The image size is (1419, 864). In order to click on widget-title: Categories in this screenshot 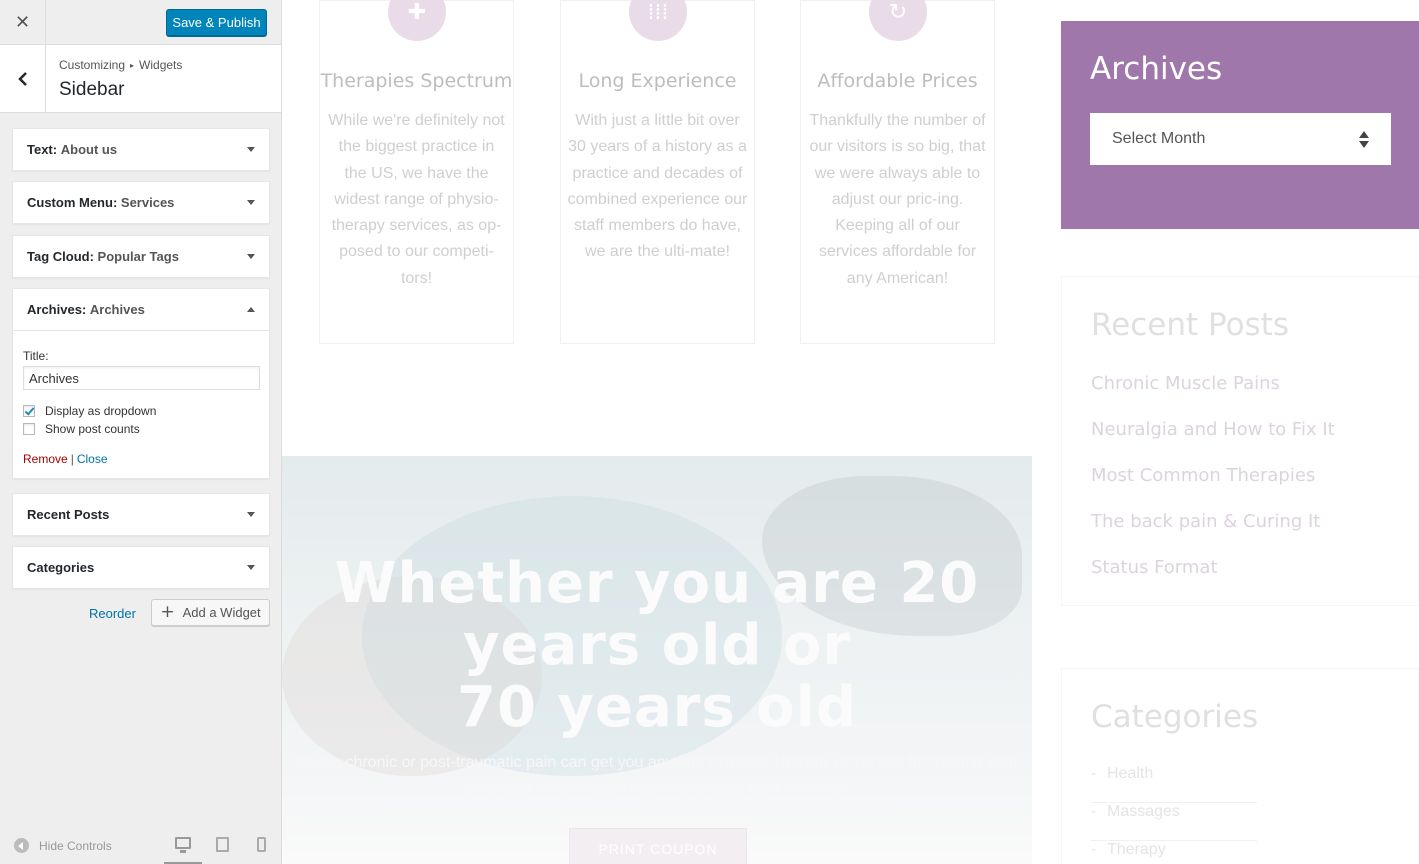, I will do `click(60, 567)`.